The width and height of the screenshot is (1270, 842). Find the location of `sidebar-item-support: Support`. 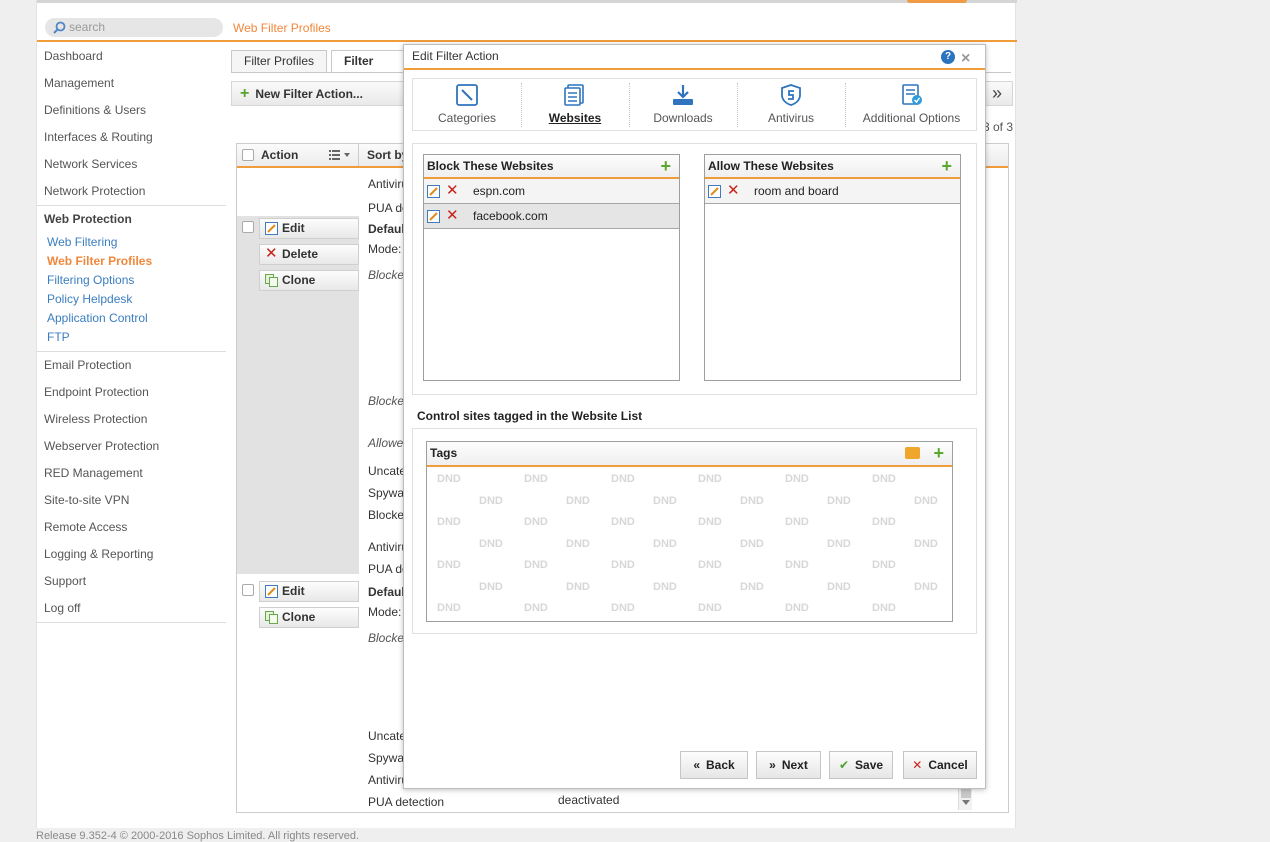

sidebar-item-support: Support is located at coordinates (131, 581).